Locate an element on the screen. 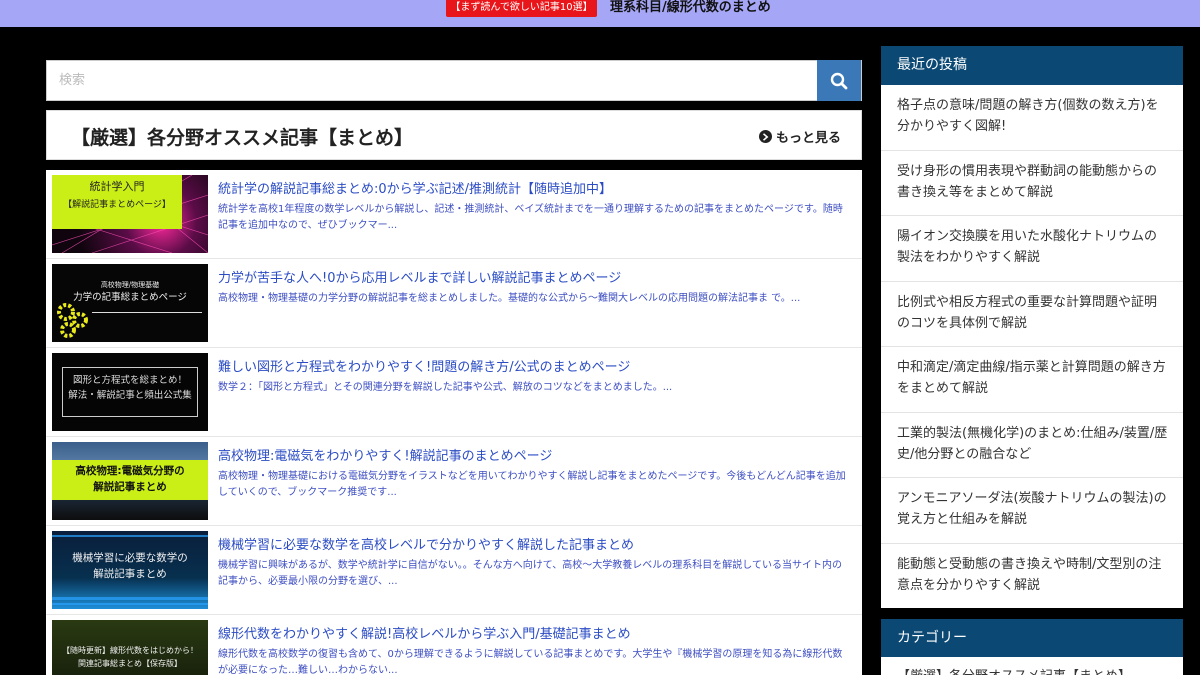 The image size is (1200, 675). article-thumbnail: 図形と方程式を総まとめ！ 解法・解説記事と頻出公式集 is located at coordinates (130, 392).